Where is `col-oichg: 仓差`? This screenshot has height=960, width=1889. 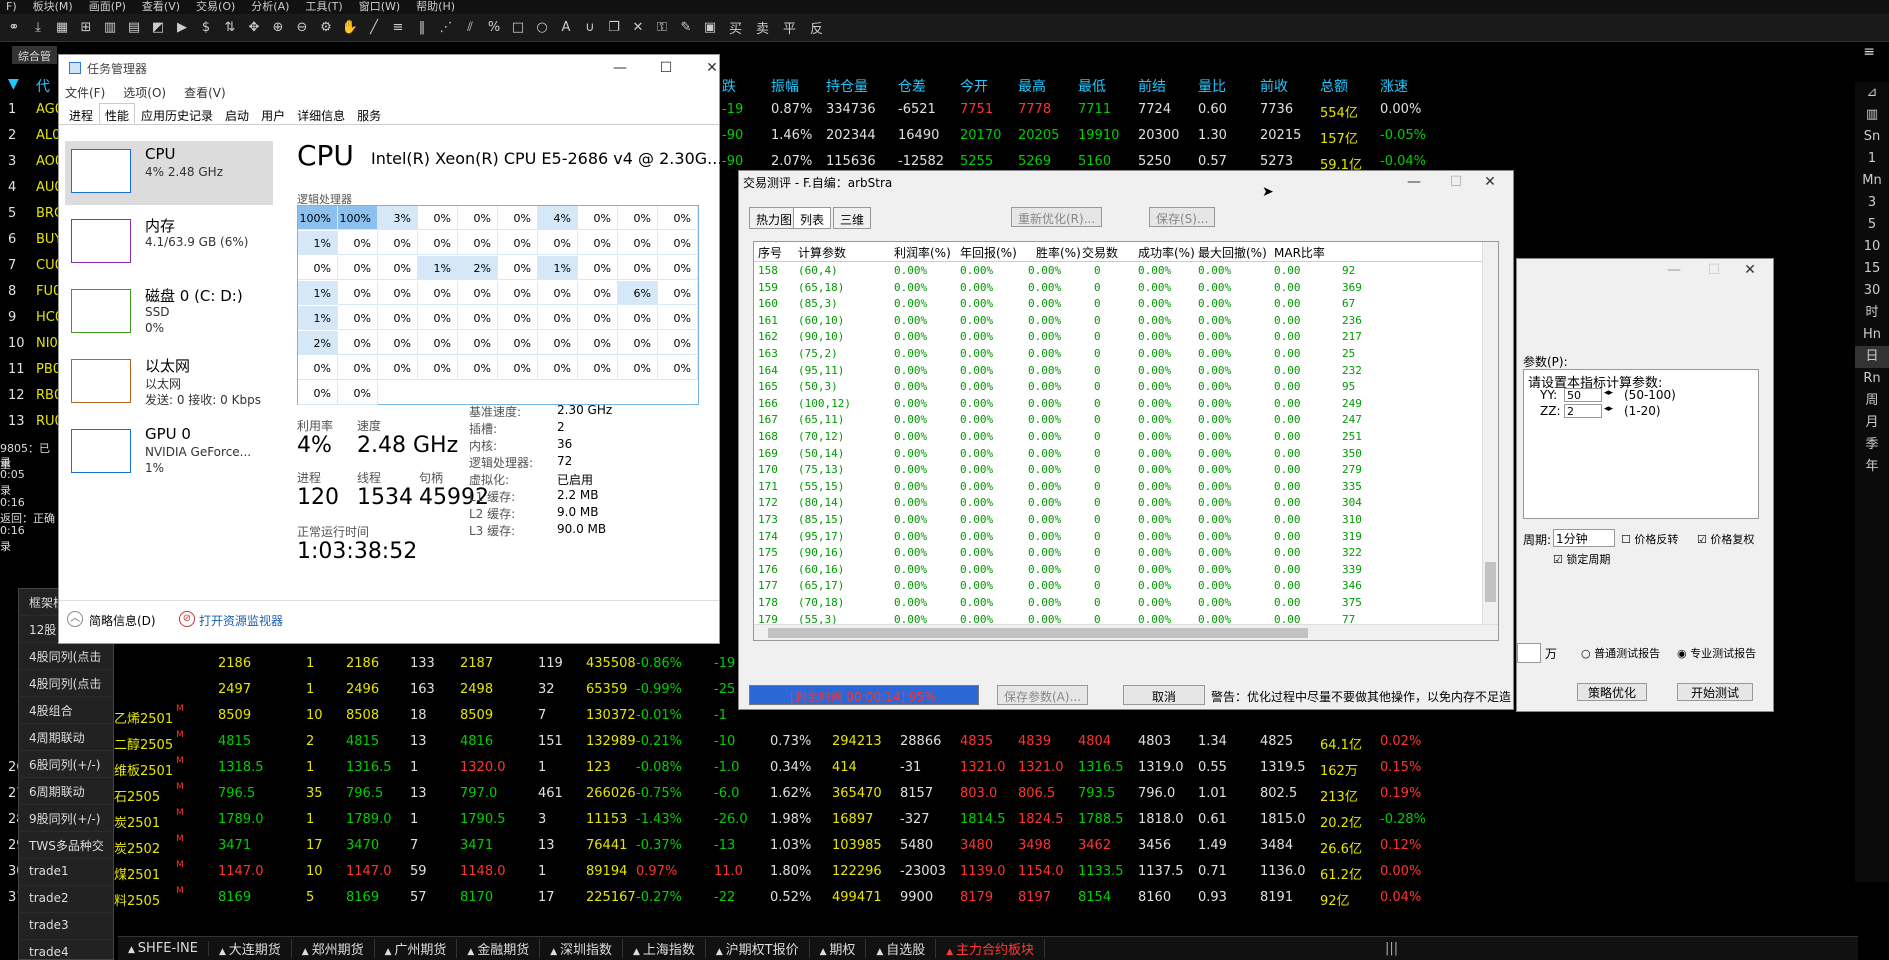 col-oichg: 仓差 is located at coordinates (912, 86).